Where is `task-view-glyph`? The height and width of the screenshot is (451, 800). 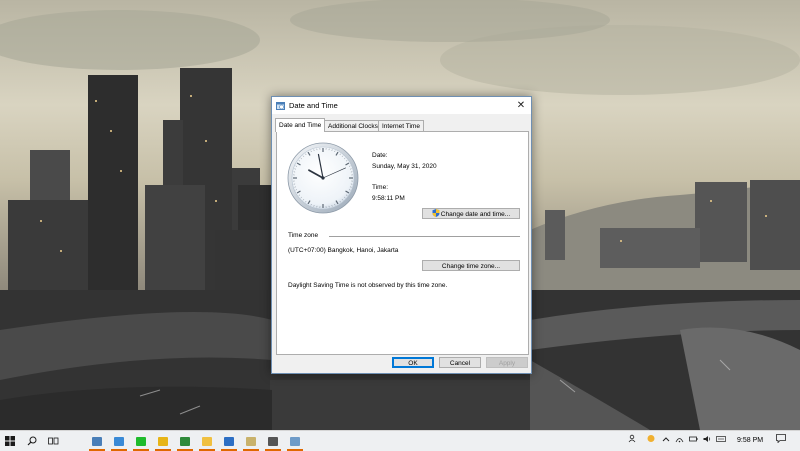
task-view-glyph is located at coordinates (53, 441).